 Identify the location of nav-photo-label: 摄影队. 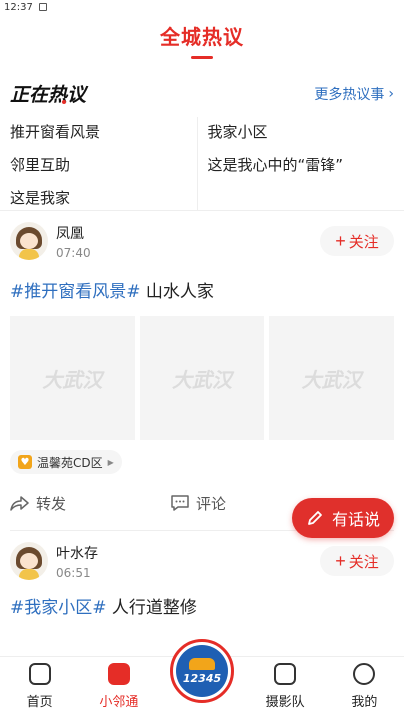
(285, 702).